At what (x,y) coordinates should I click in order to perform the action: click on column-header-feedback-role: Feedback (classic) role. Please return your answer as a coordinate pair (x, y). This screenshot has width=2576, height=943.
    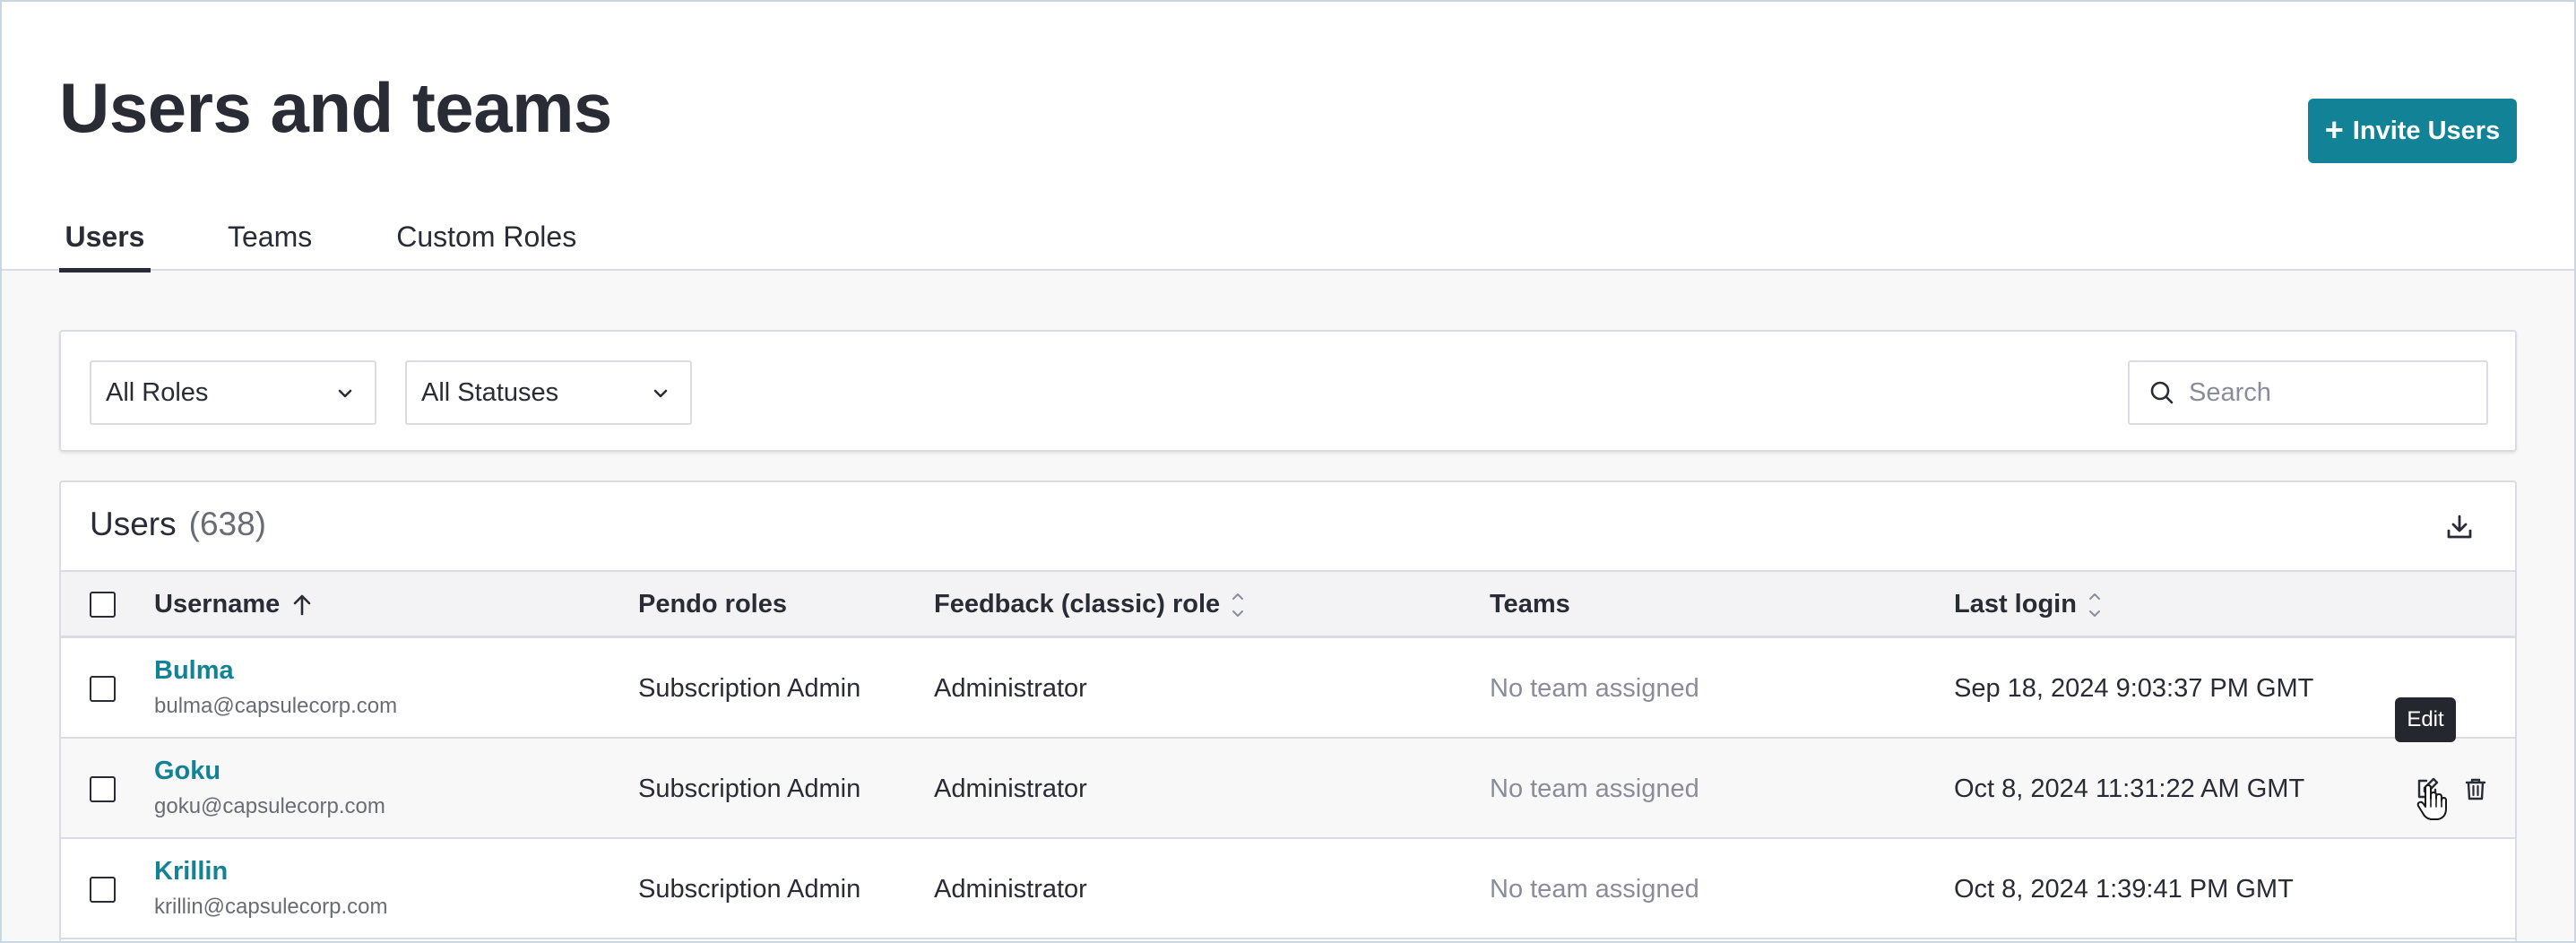
    Looking at the image, I should click on (1089, 604).